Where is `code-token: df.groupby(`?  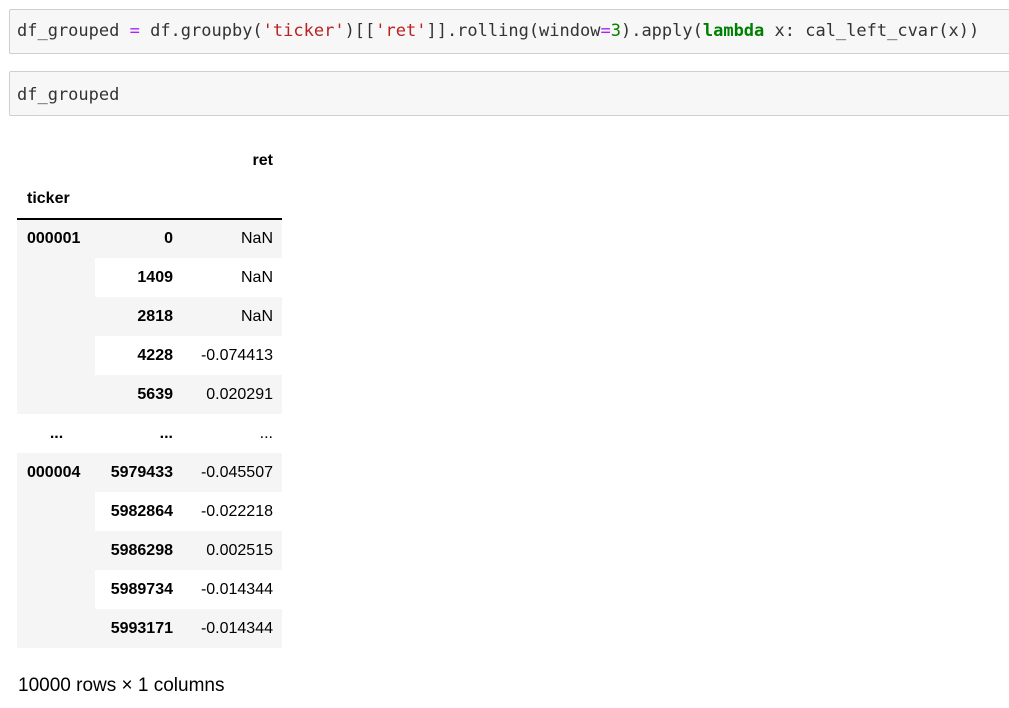 code-token: df.groupby( is located at coordinates (201, 31).